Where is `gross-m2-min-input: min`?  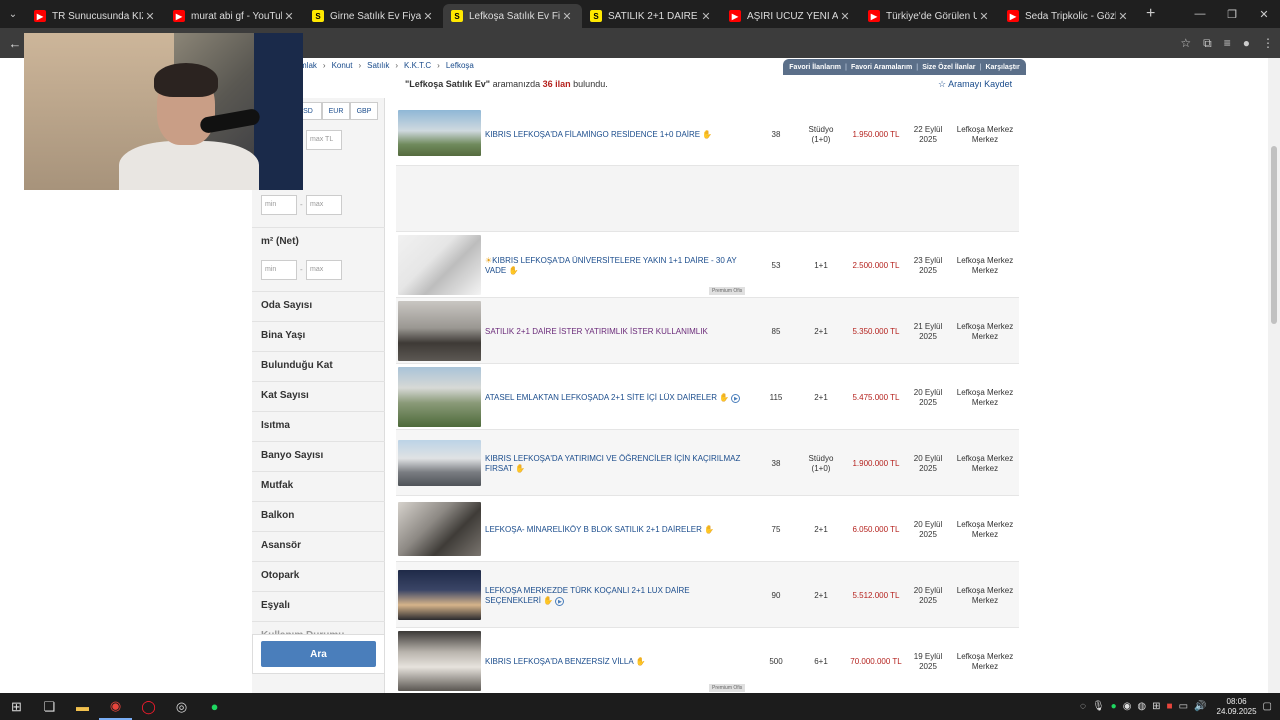 gross-m2-min-input: min is located at coordinates (279, 205).